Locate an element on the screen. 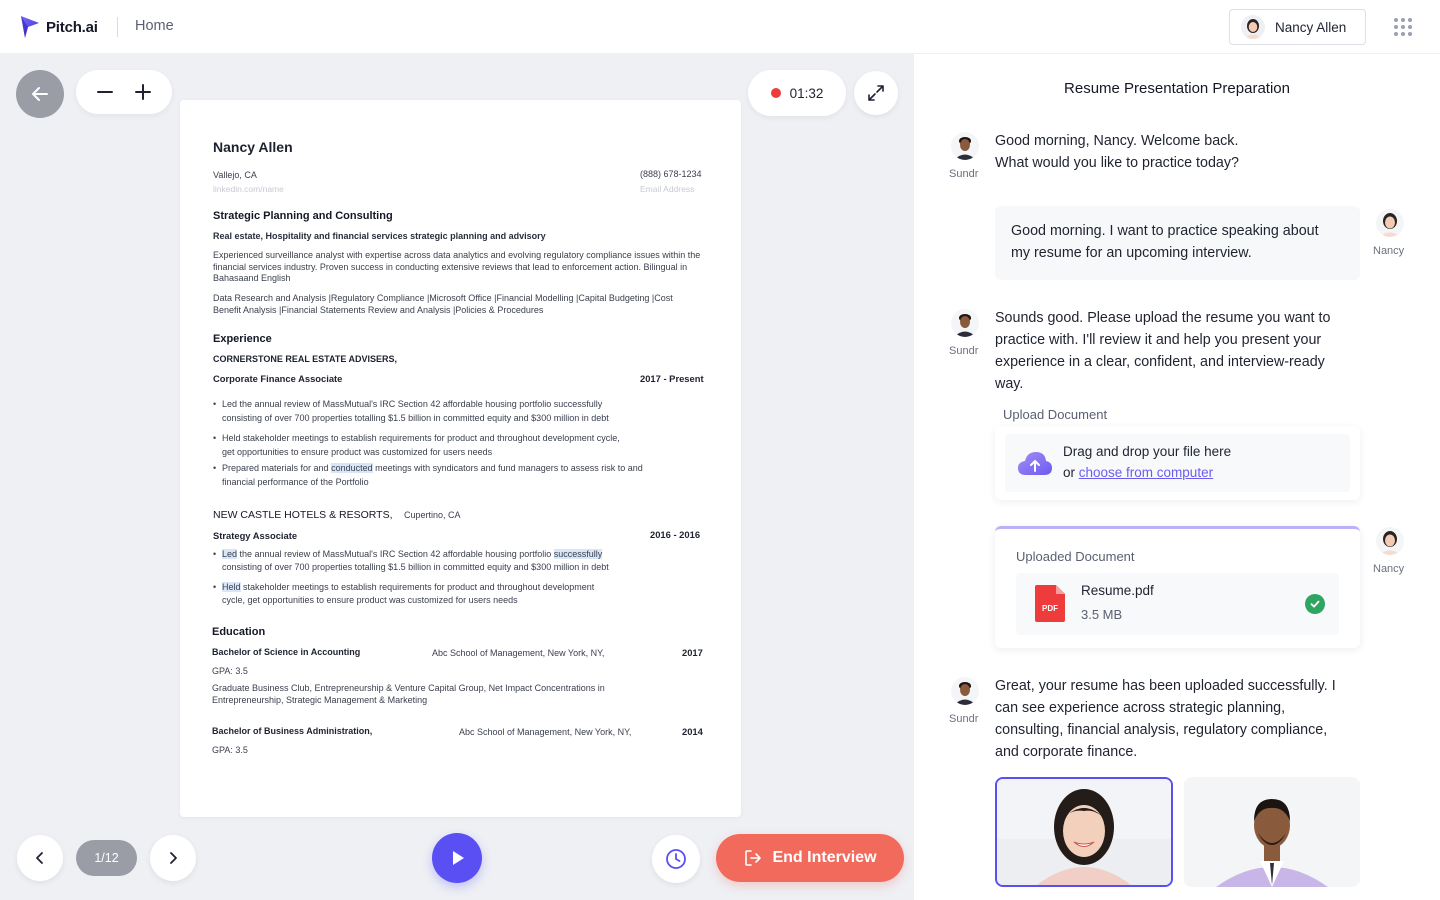  user-name: Nancy Allen is located at coordinates (1311, 27).